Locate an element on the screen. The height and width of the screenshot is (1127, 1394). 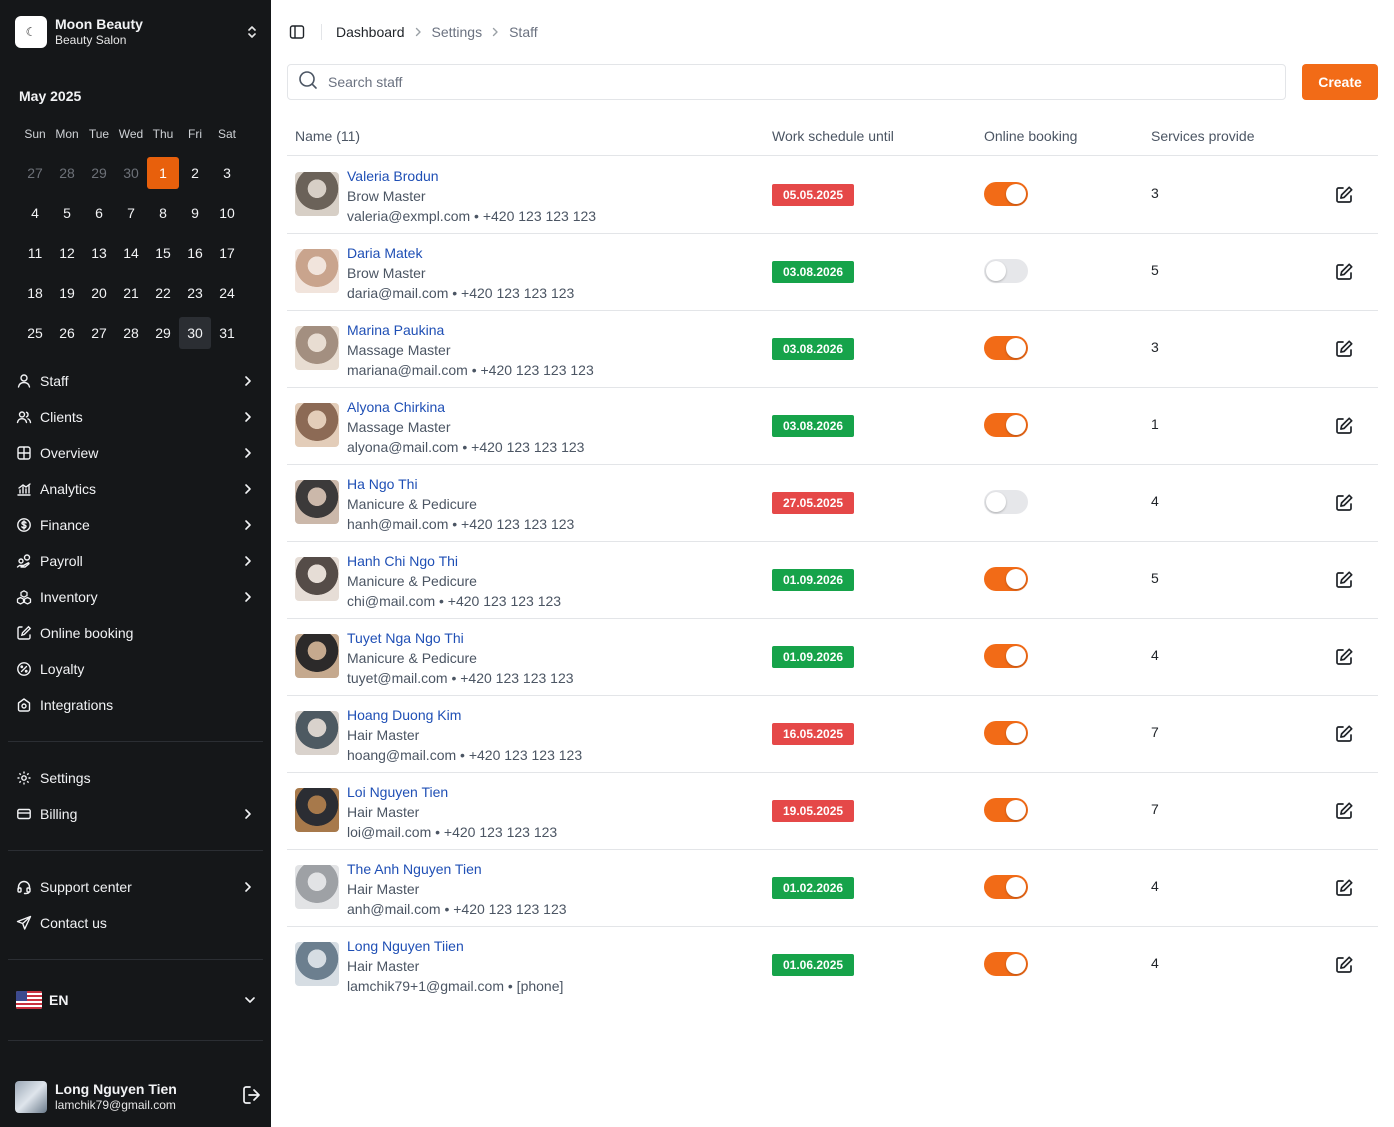
calendar-day: 21 is located at coordinates (131, 293).